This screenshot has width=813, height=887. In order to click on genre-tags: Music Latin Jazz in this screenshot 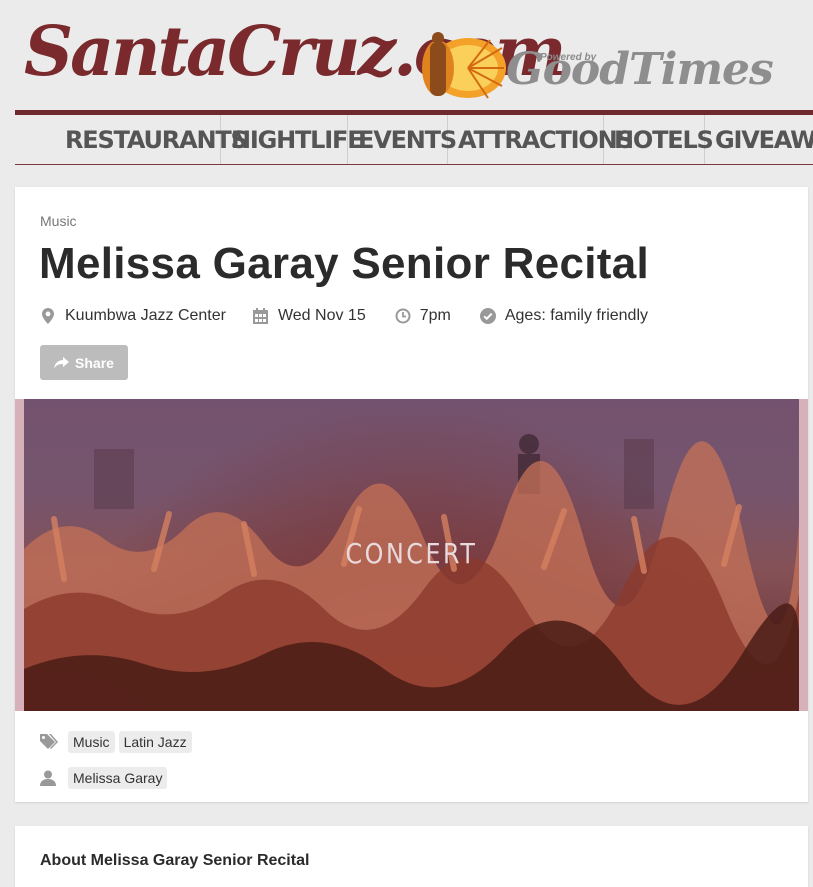, I will do `click(118, 742)`.